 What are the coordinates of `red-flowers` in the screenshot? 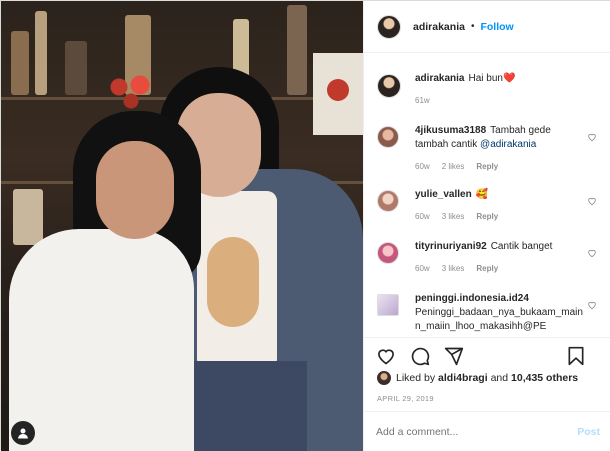 It's located at (131, 91).